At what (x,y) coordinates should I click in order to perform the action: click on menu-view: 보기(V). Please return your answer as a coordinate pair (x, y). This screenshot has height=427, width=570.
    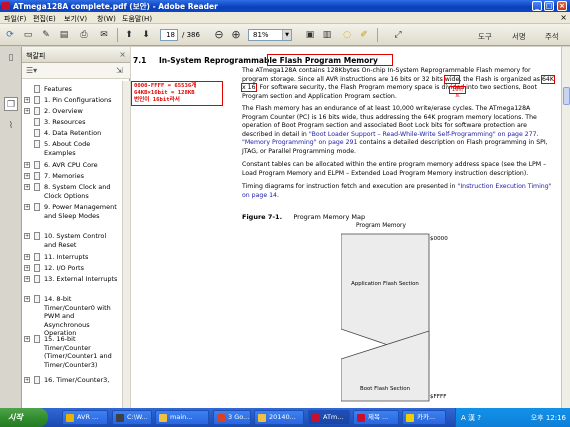
    Looking at the image, I should click on (75, 19).